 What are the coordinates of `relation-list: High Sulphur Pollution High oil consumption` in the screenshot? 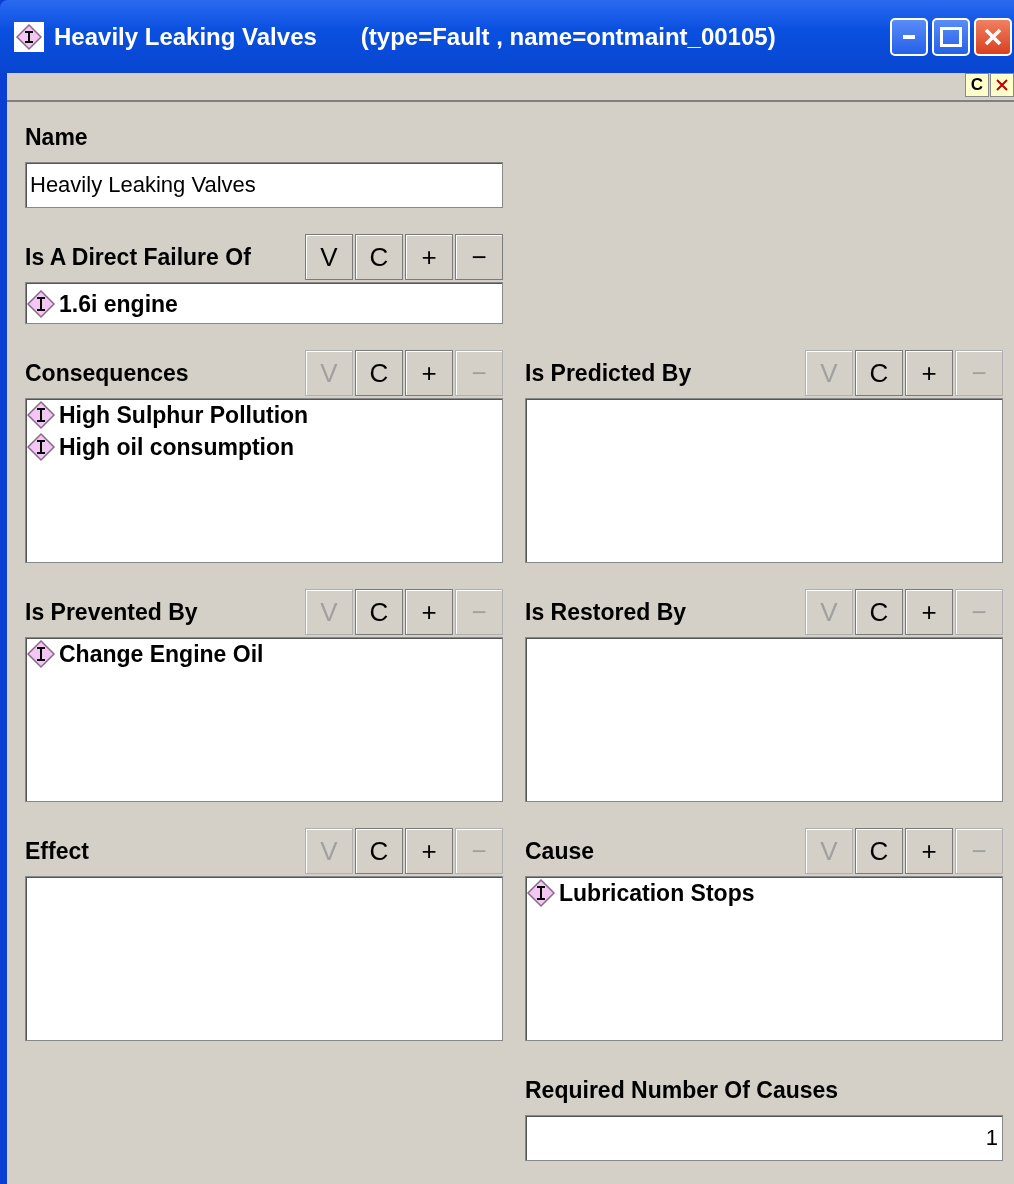 It's located at (264, 480).